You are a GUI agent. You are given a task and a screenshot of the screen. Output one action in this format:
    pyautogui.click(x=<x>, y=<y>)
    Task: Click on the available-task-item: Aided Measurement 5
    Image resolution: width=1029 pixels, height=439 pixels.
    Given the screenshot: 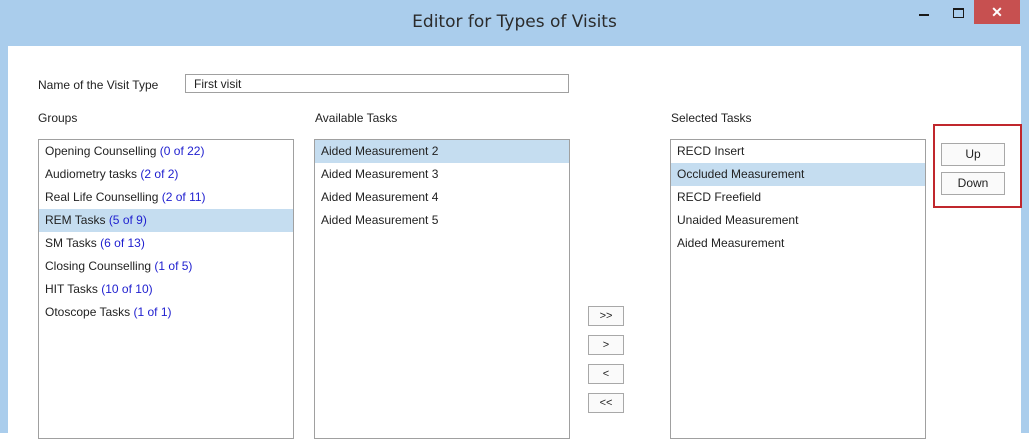 What is the action you would take?
    pyautogui.click(x=442, y=220)
    